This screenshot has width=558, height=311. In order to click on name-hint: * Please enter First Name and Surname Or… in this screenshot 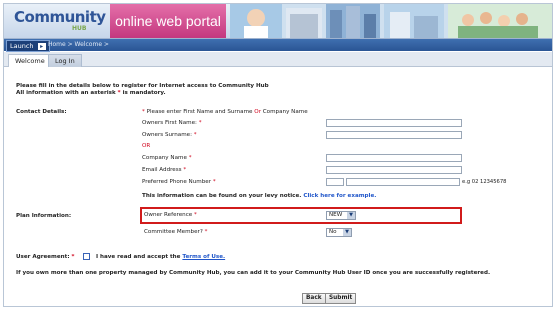, I will do `click(225, 112)`.